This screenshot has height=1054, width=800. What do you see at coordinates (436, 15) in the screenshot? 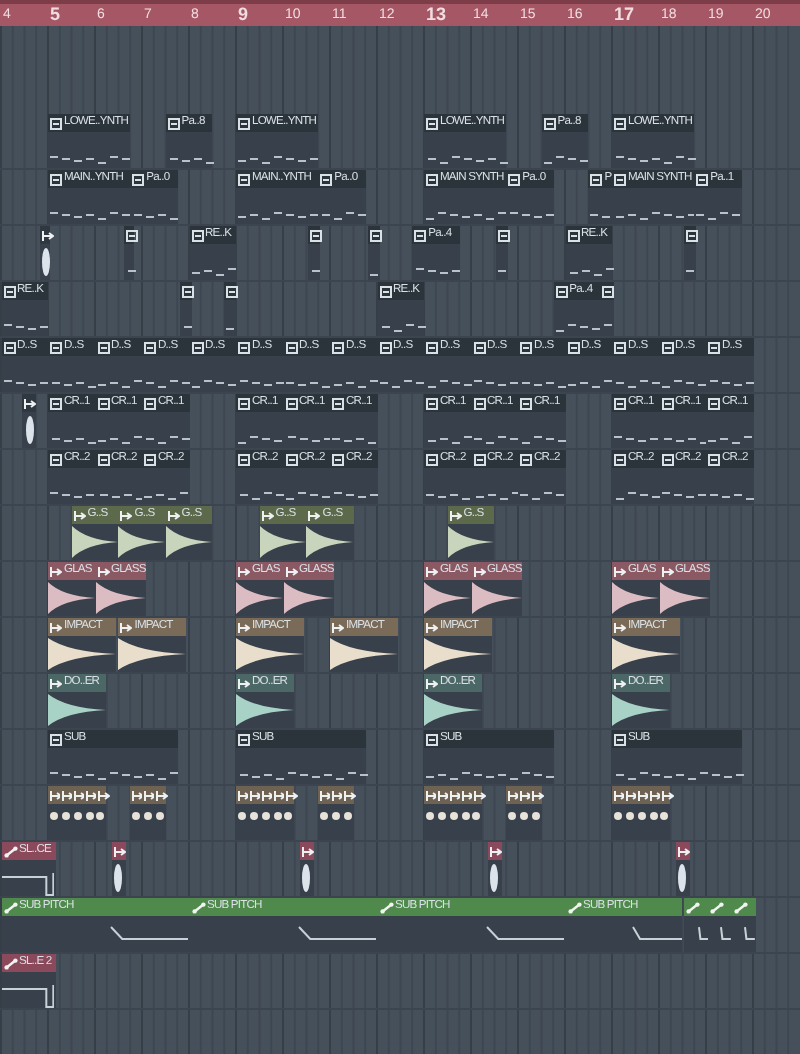
I see `bar-number: 13` at bounding box center [436, 15].